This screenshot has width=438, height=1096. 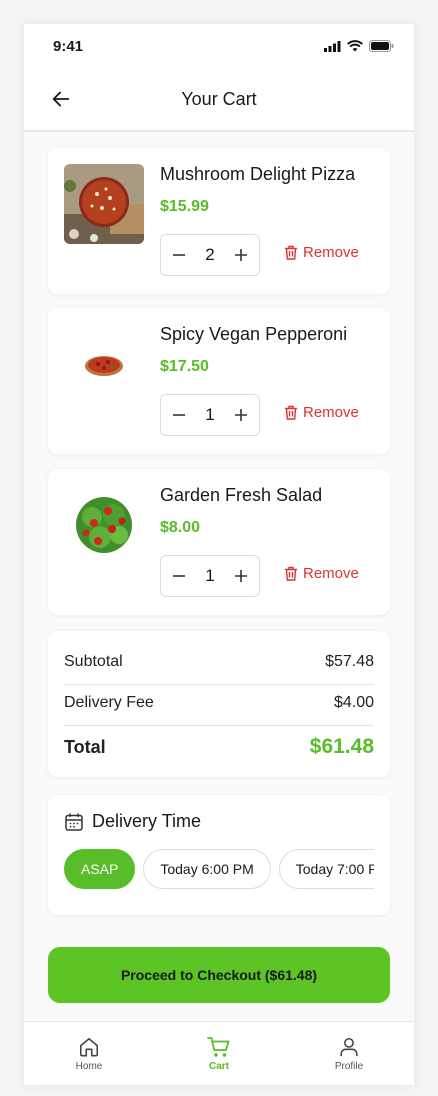 I want to click on total-value: $61.48, so click(x=341, y=746).